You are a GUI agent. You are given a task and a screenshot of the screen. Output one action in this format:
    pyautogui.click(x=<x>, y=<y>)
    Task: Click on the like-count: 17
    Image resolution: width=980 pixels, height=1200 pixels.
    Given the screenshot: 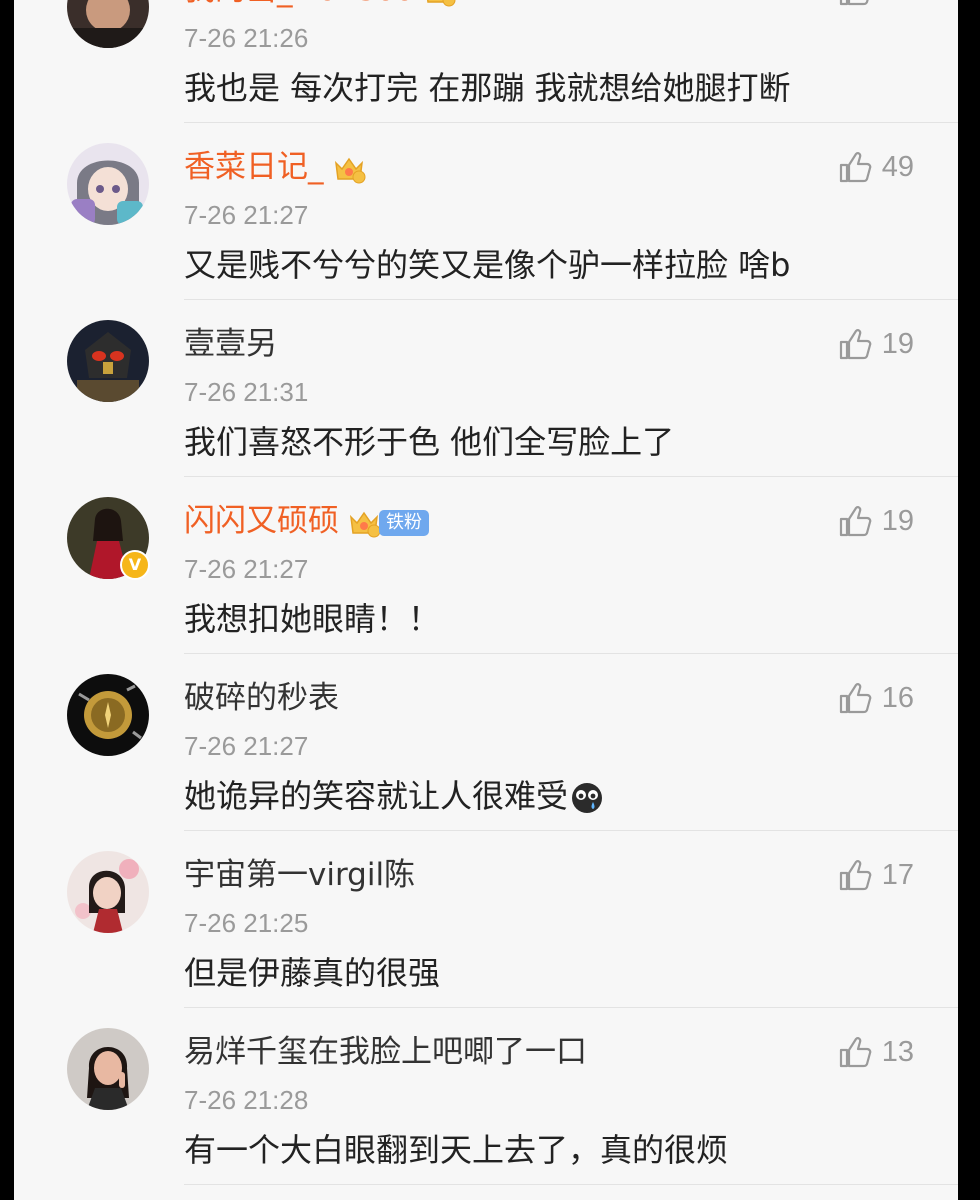 What is the action you would take?
    pyautogui.click(x=897, y=874)
    